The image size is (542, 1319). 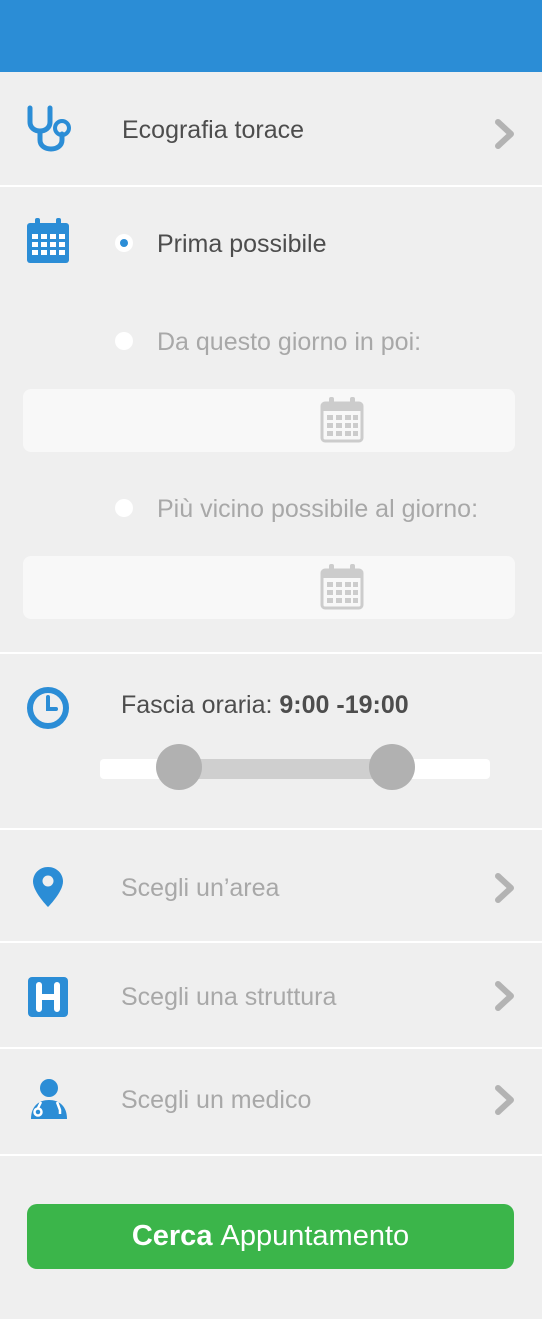 What do you see at coordinates (49, 1099) in the screenshot?
I see `doctor-icon` at bounding box center [49, 1099].